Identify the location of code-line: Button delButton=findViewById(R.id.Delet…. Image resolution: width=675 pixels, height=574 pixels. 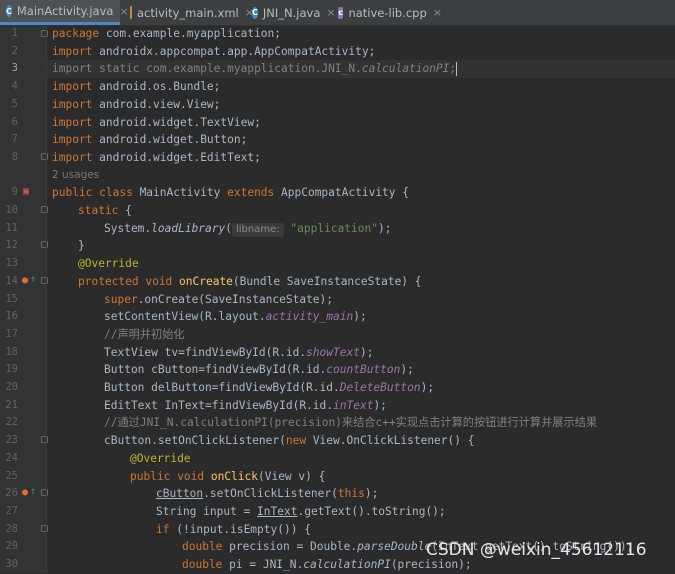
(269, 387).